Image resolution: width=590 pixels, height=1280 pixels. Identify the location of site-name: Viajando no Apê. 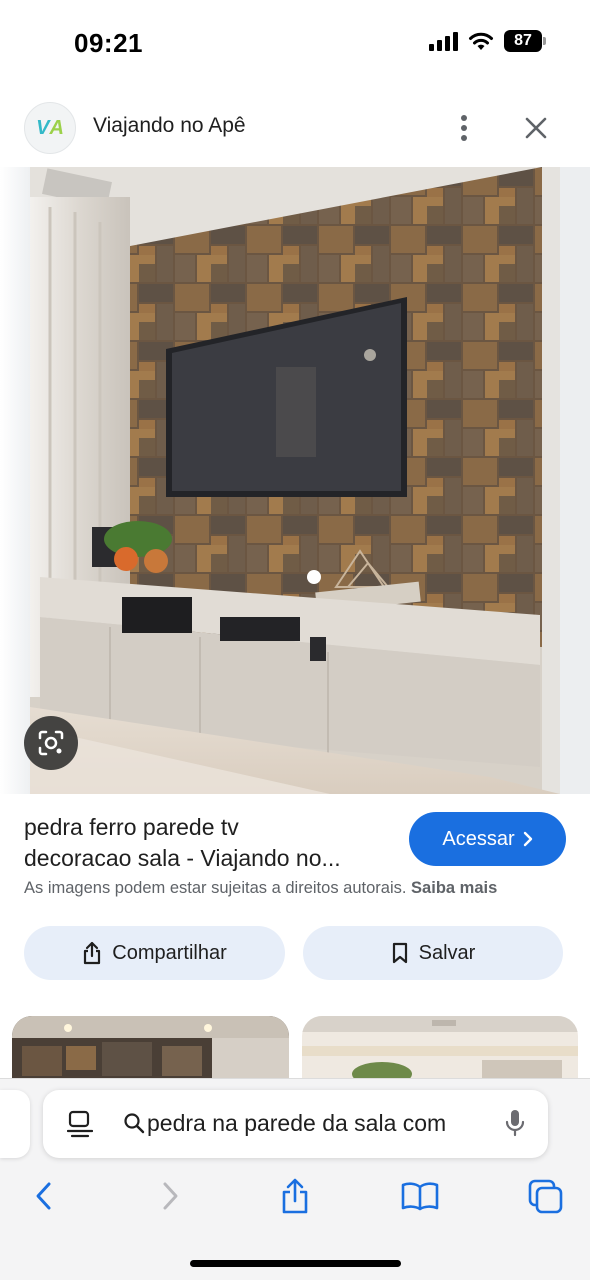
(169, 126).